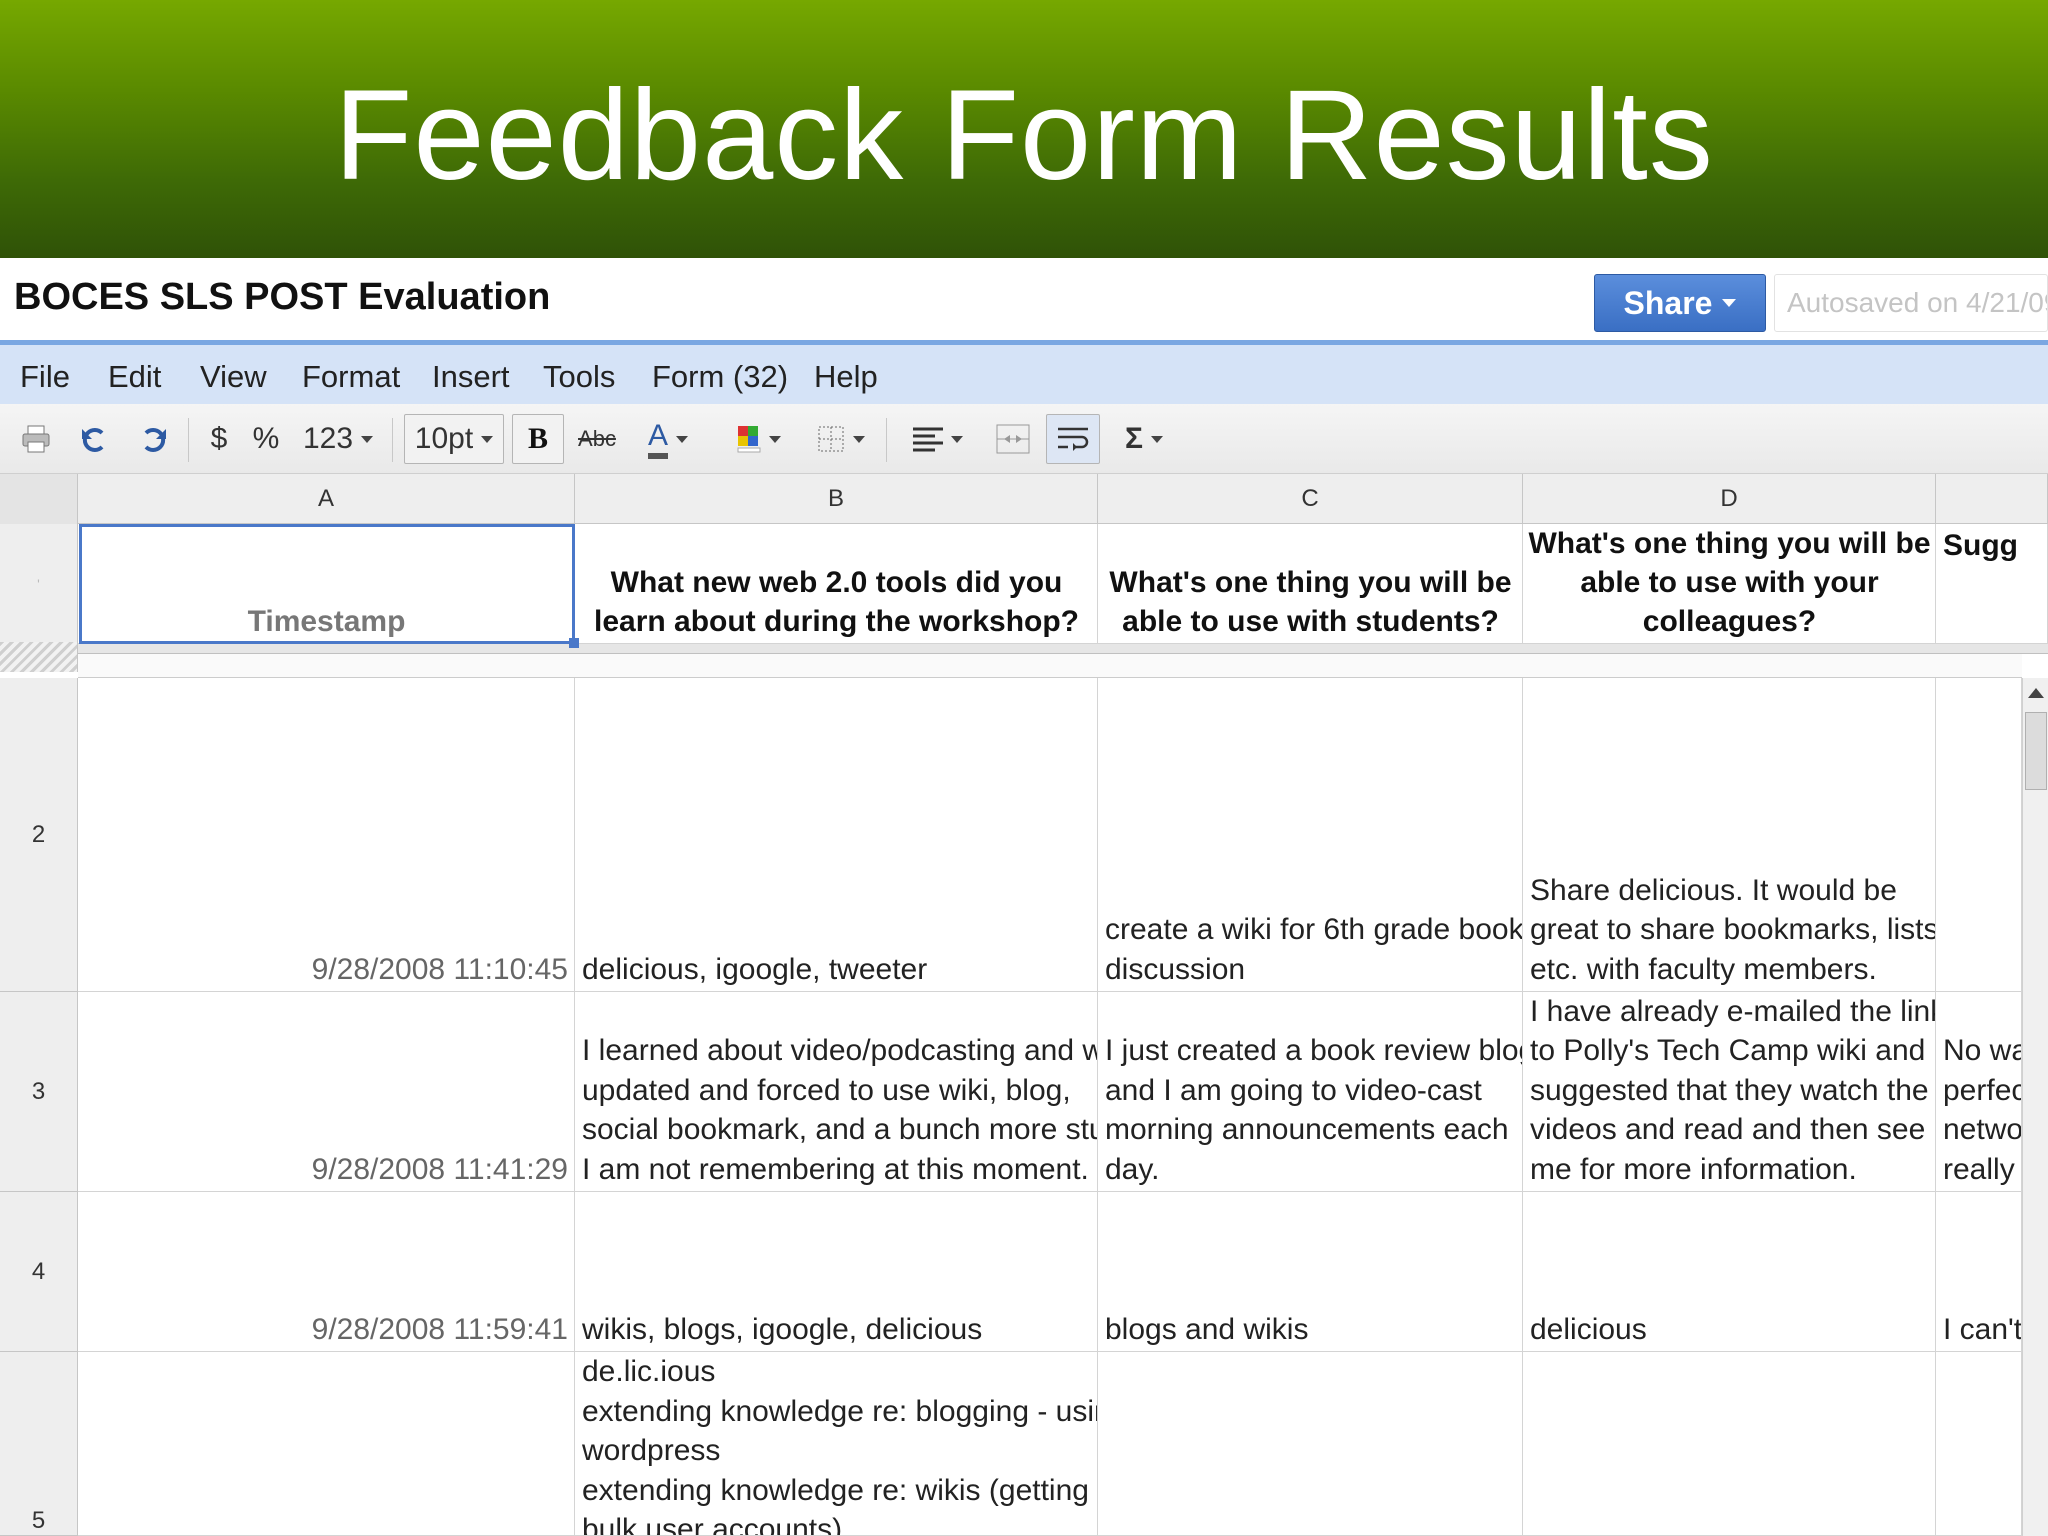  Describe the element at coordinates (39, 499) in the screenshot. I see `select-all-corner` at that location.